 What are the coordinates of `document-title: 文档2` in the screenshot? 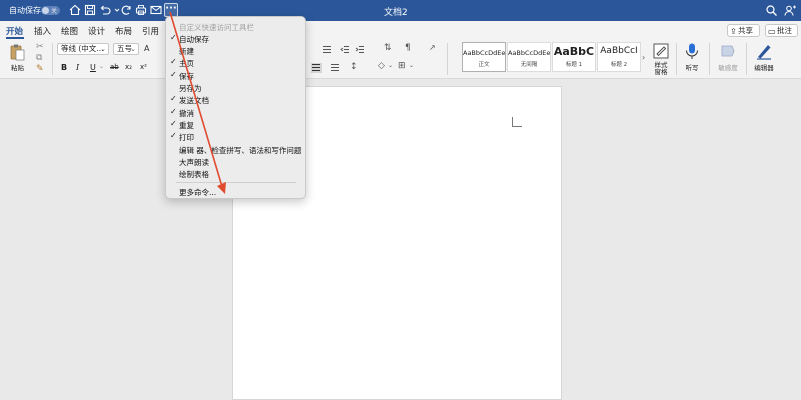 It's located at (396, 13).